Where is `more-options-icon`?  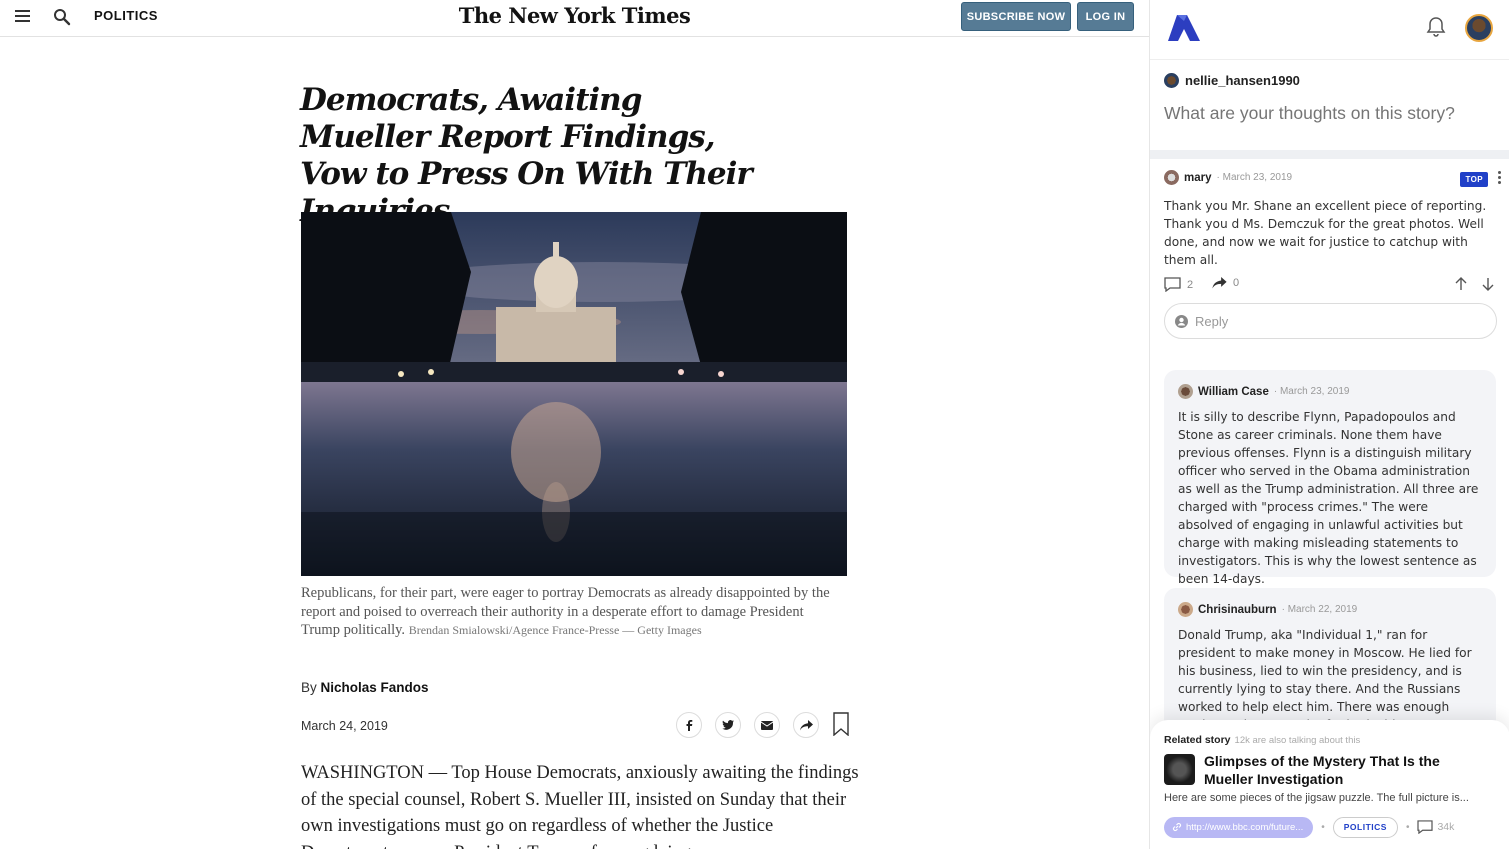 more-options-icon is located at coordinates (1500, 179).